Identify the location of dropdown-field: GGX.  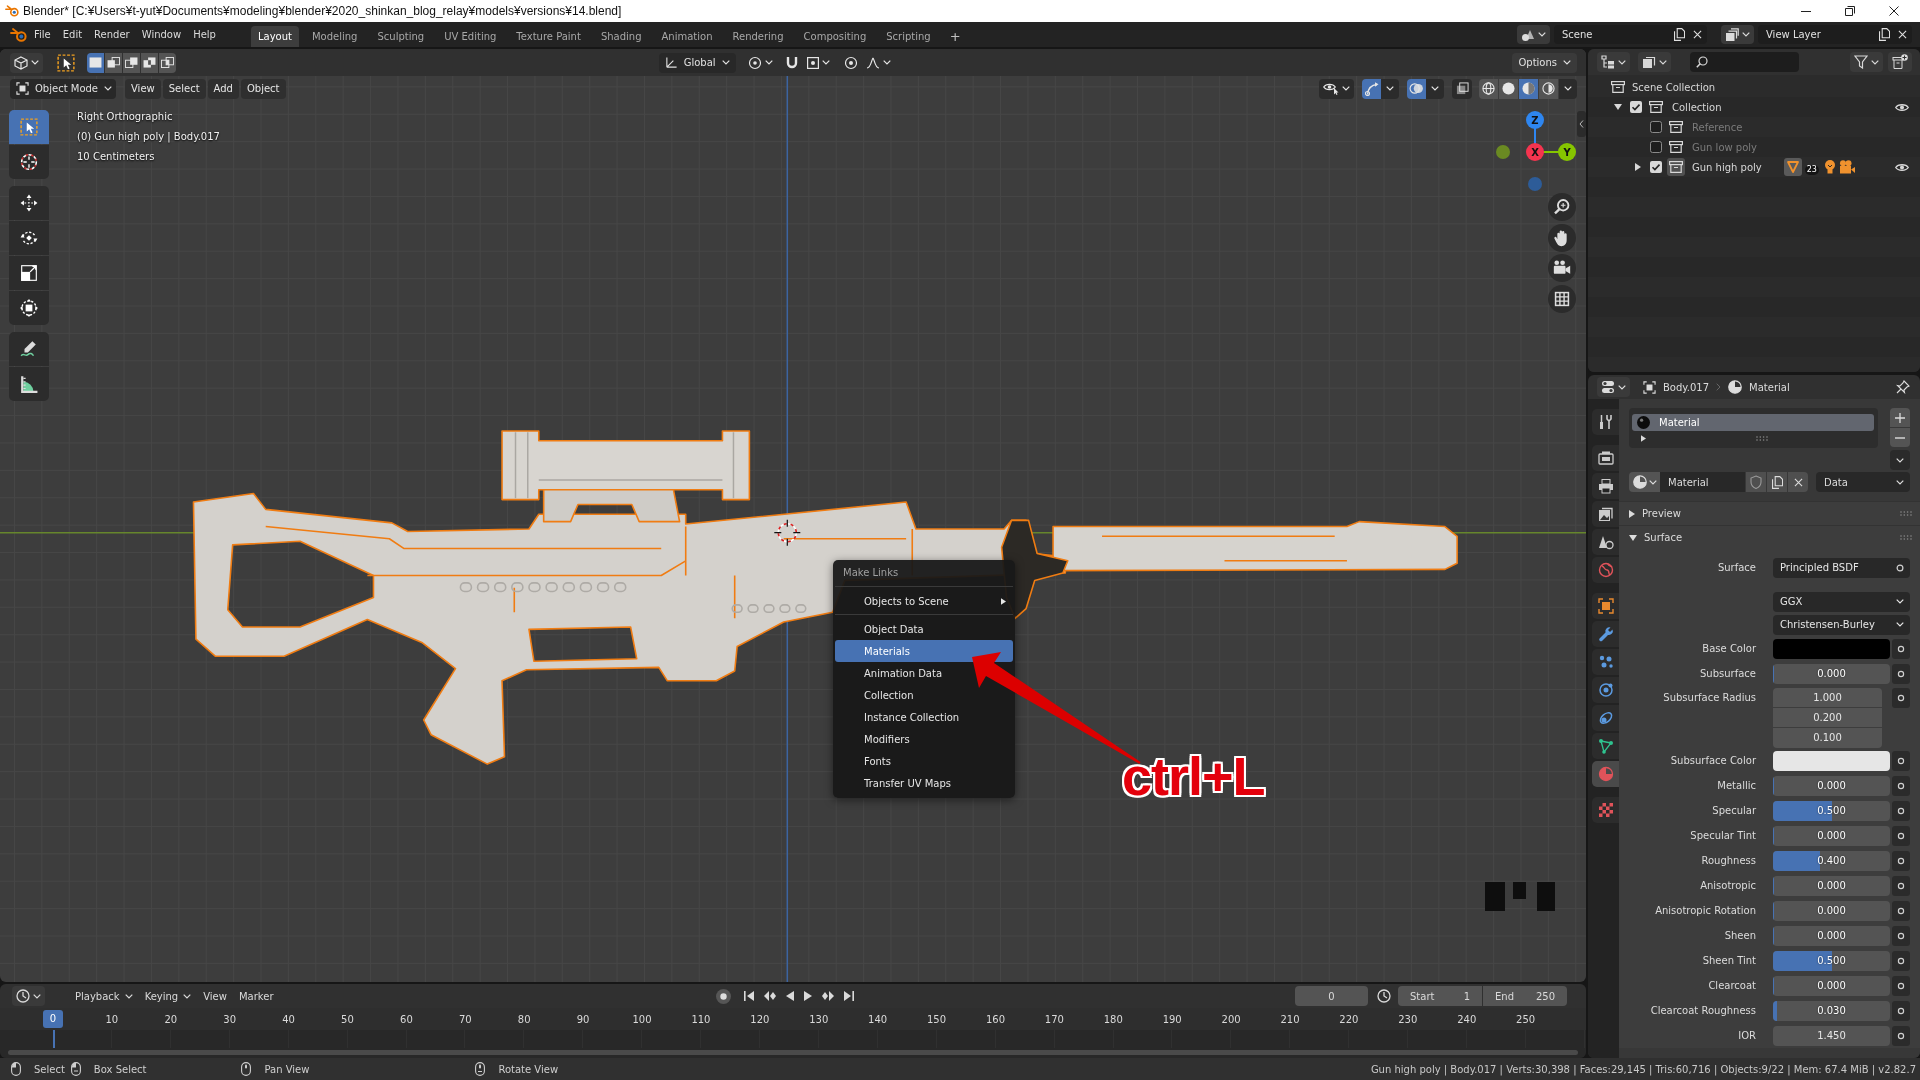
(1841, 601).